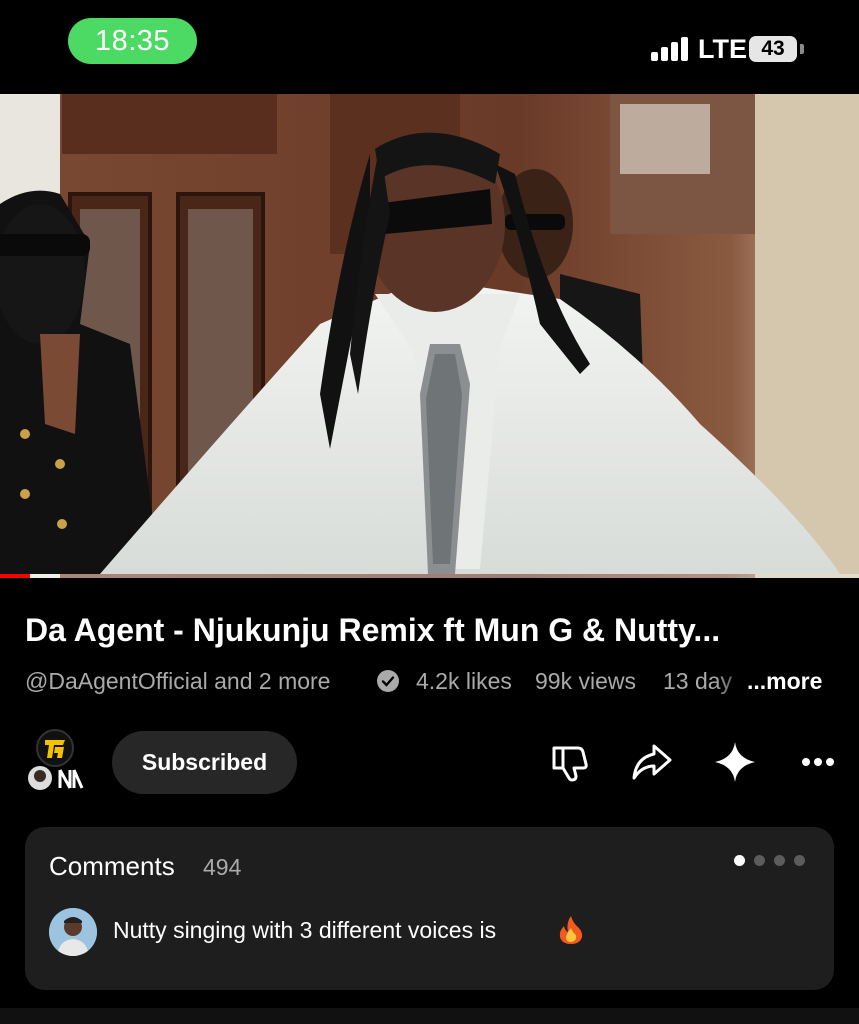  What do you see at coordinates (735, 762) in the screenshot?
I see `sparkle-icon` at bounding box center [735, 762].